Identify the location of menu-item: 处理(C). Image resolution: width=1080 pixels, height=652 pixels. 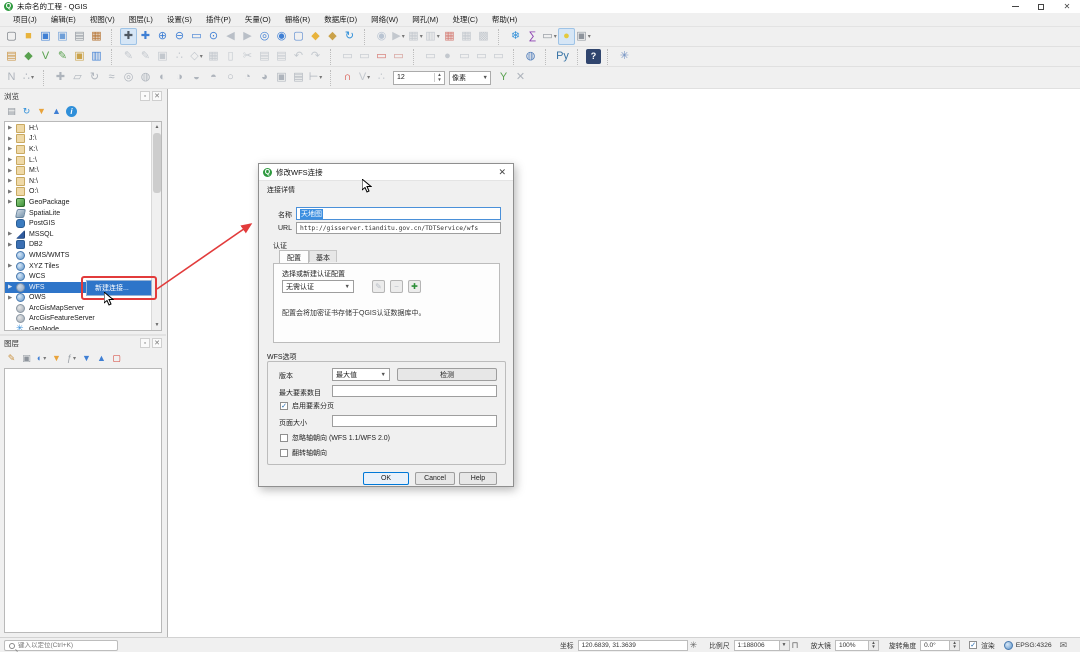
(464, 19).